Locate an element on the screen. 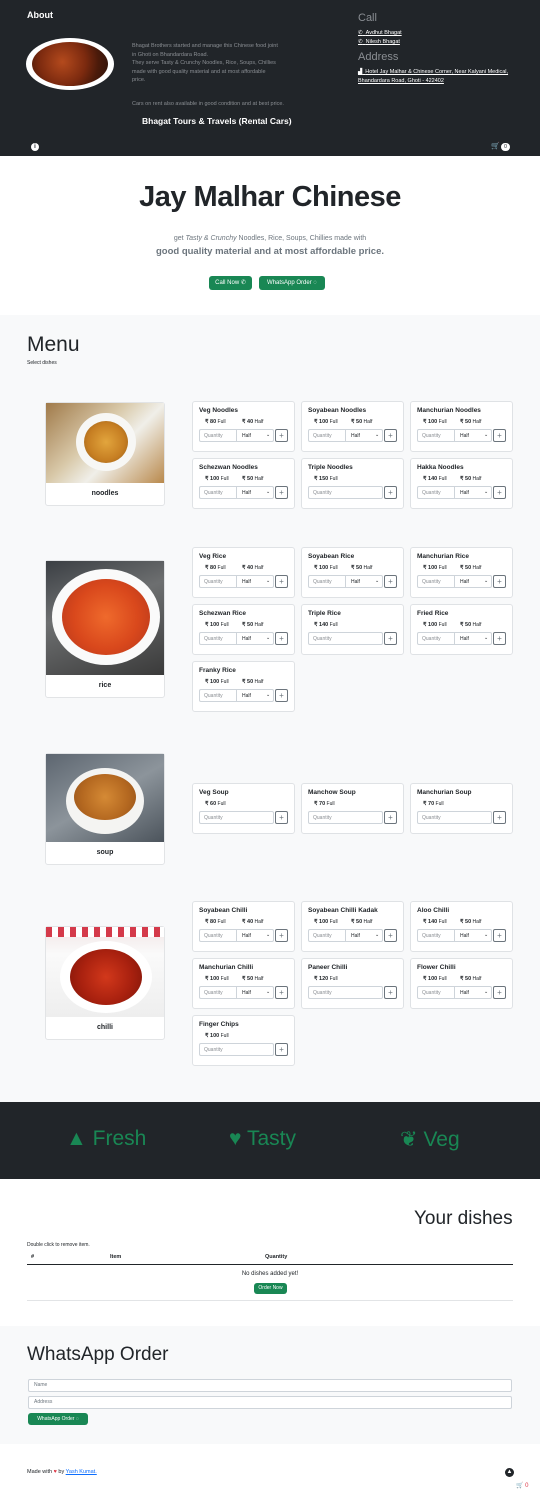 This screenshot has width=540, height=1495. phone-icon: ✆ is located at coordinates (360, 33).